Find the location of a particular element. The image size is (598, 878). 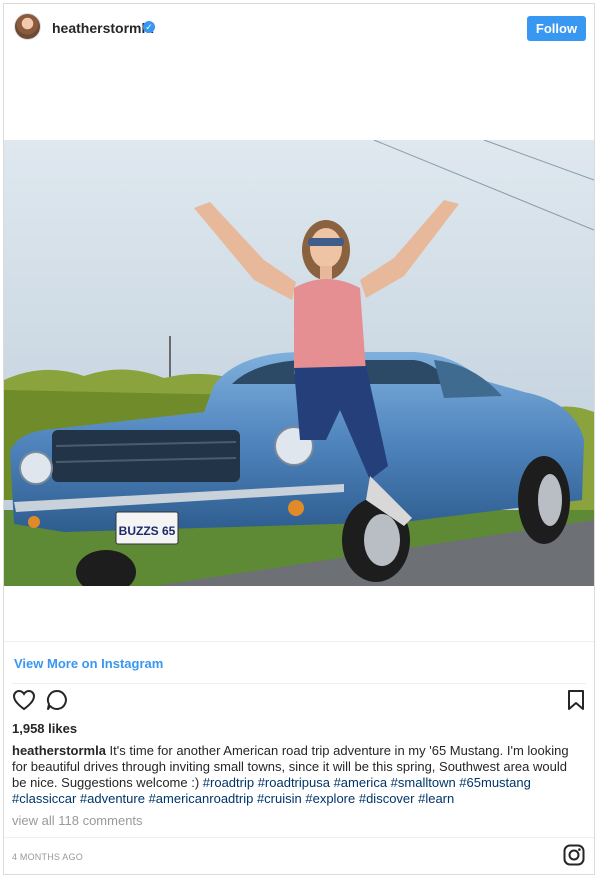

instagram-logo-icon is located at coordinates (574, 855).